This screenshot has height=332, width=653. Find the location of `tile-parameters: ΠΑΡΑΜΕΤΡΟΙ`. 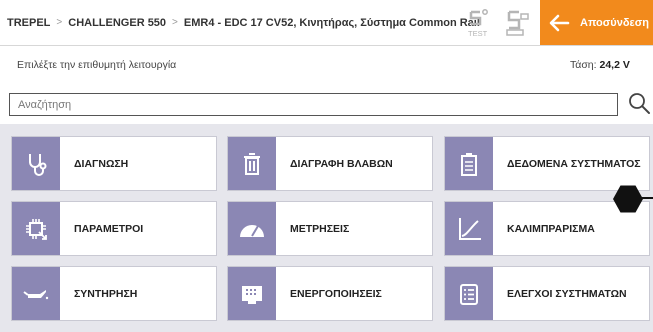

tile-parameters: ΠΑΡΑΜΕΤΡΟΙ is located at coordinates (114, 228).